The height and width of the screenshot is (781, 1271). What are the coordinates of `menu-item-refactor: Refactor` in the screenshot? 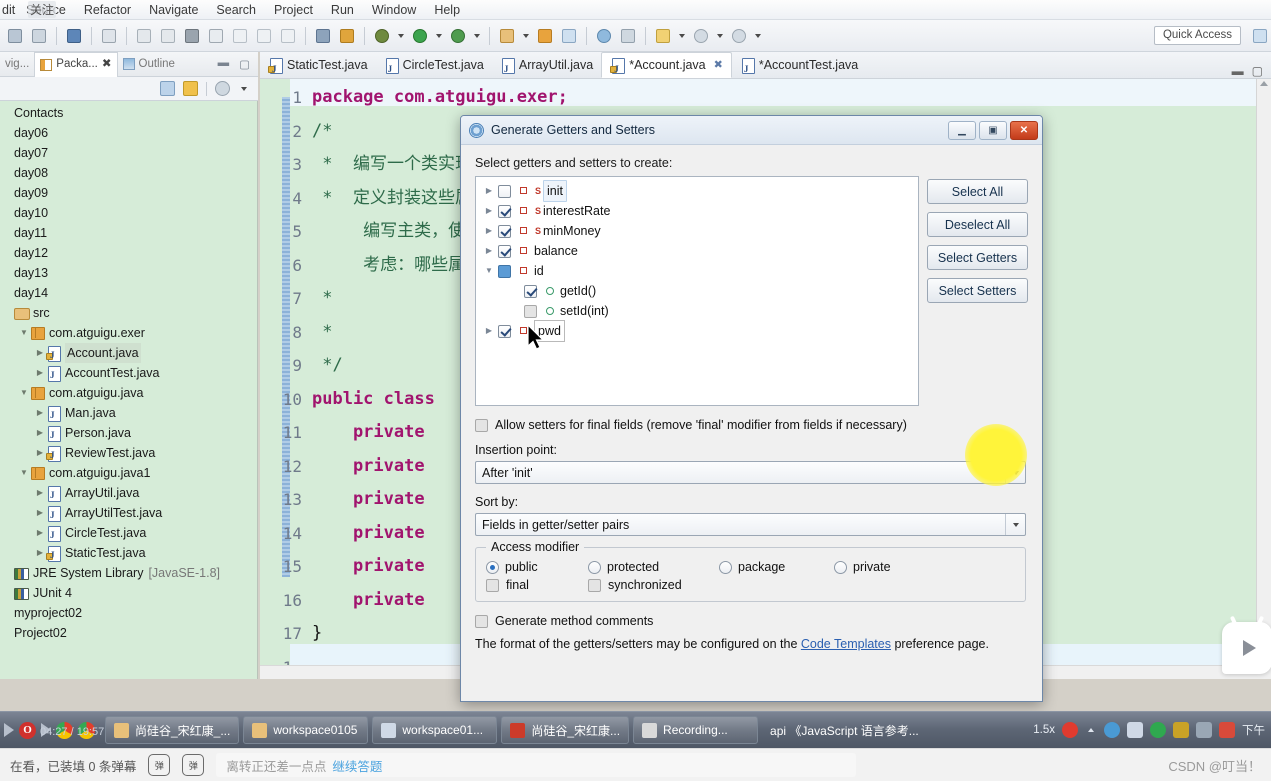 It's located at (107, 10).